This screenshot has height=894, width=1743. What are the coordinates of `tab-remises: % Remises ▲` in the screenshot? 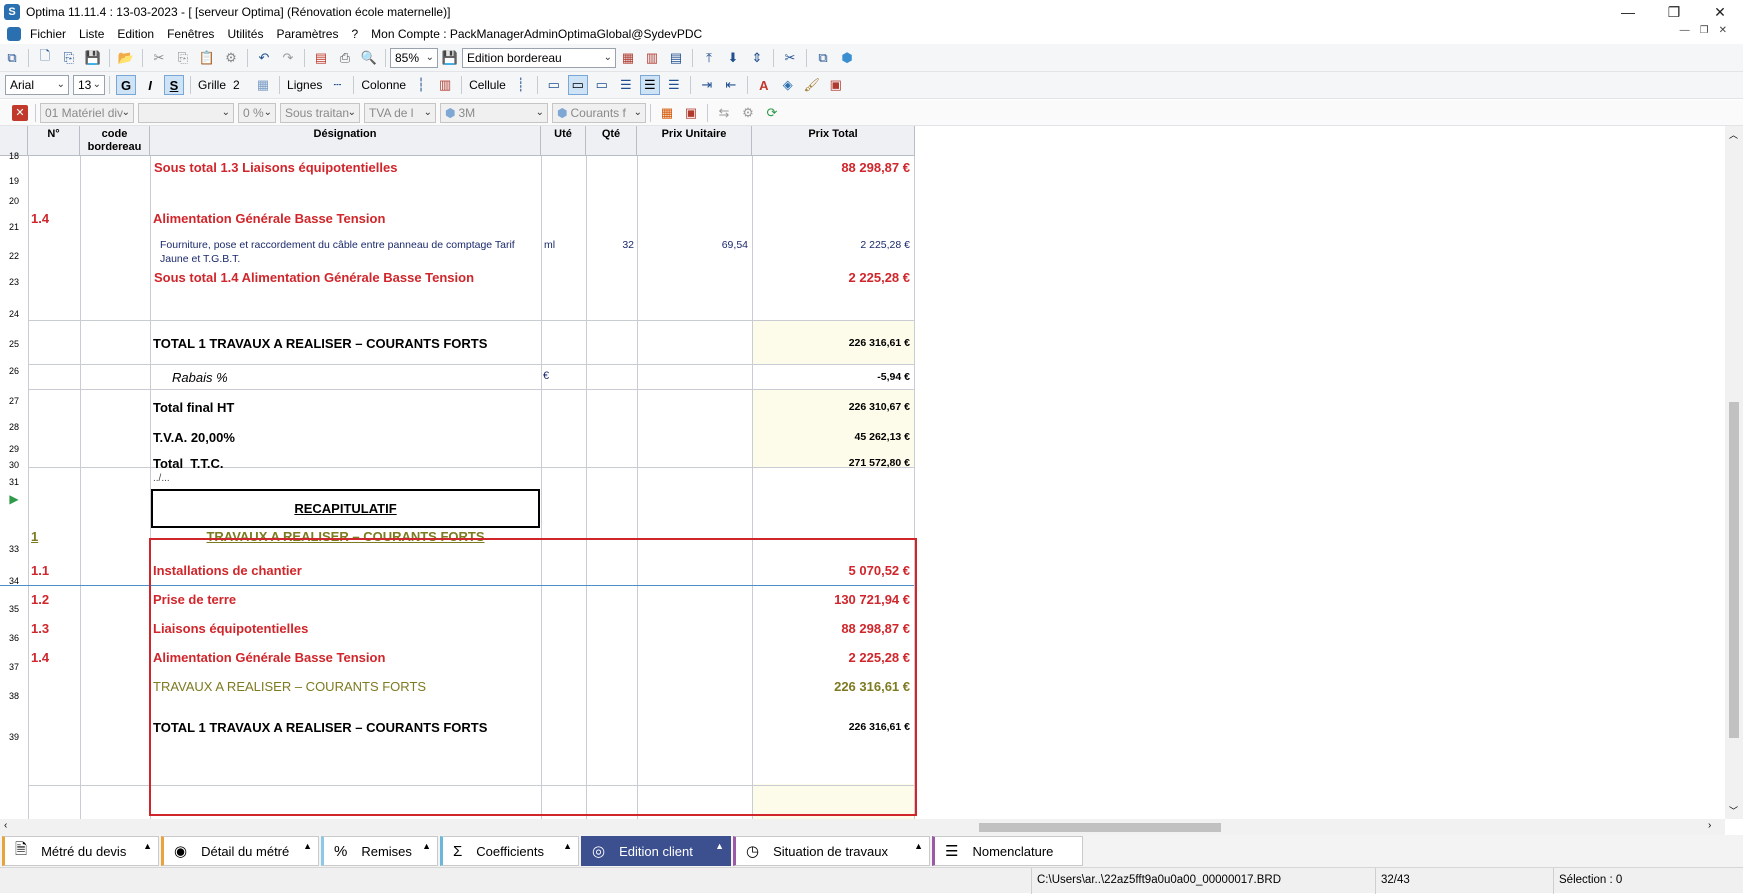 It's located at (379, 851).